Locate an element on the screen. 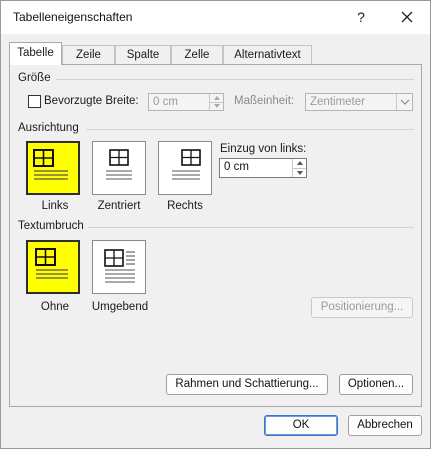 This screenshot has width=431, height=449. align-left-option is located at coordinates (53, 168).